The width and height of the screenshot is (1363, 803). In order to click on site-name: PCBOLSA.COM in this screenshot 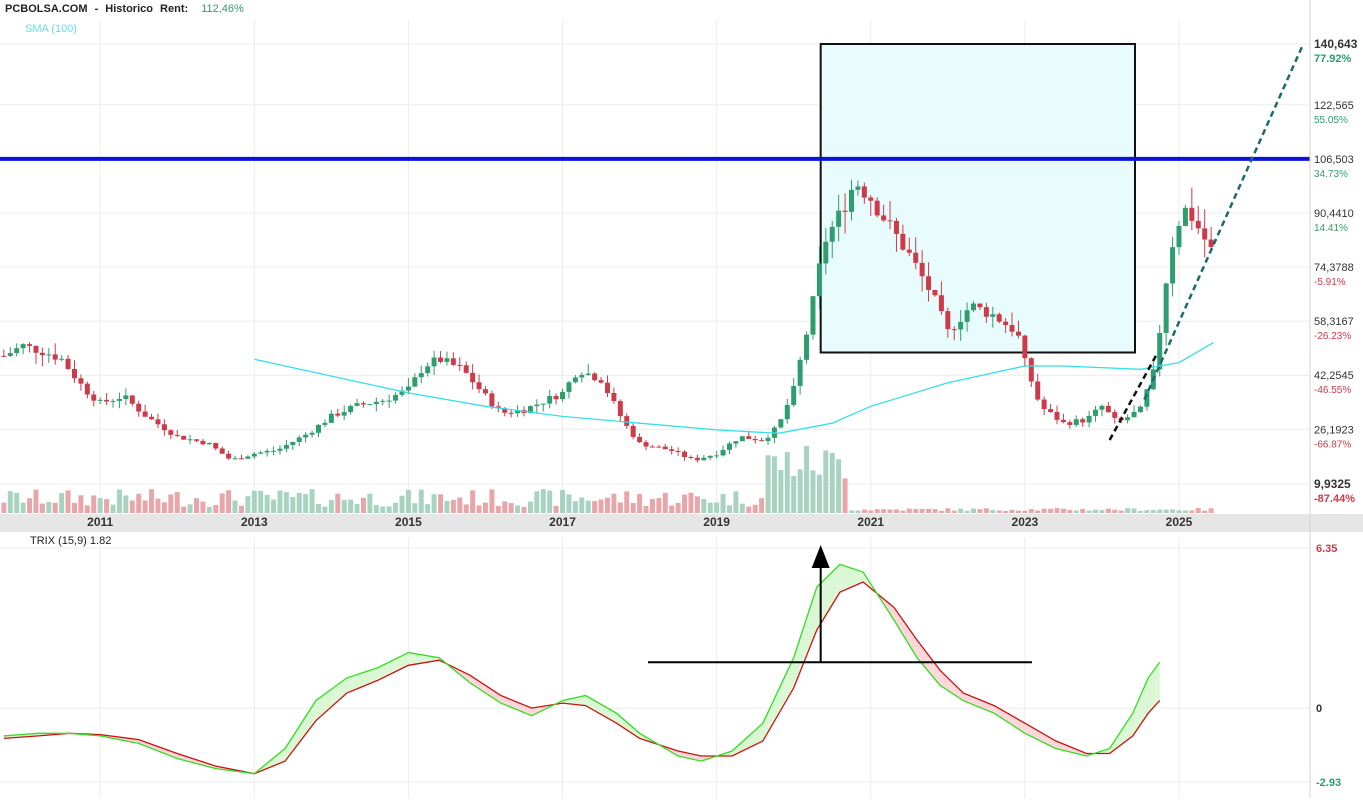, I will do `click(46, 9)`.